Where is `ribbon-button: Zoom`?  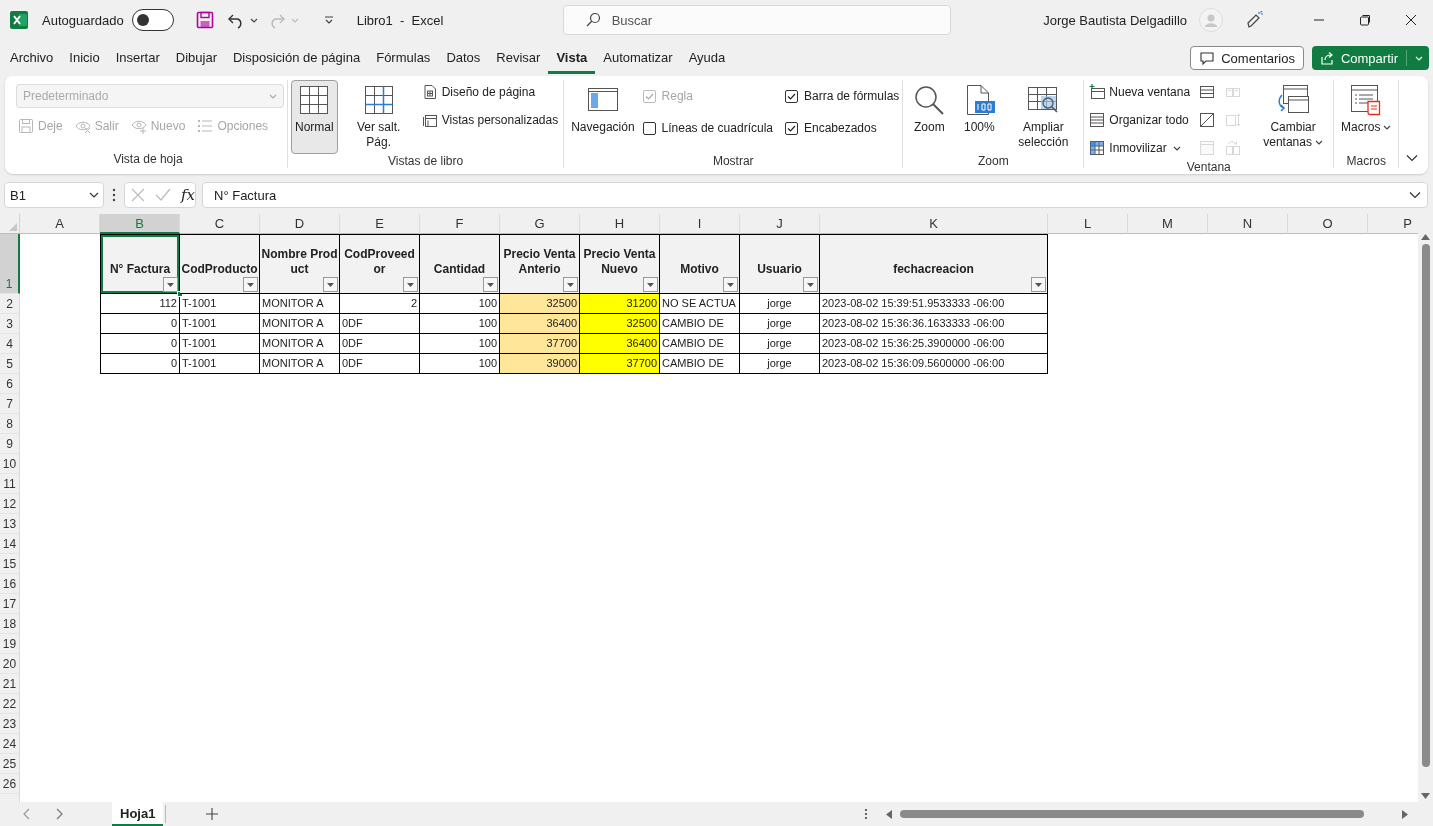 ribbon-button: Zoom is located at coordinates (929, 117).